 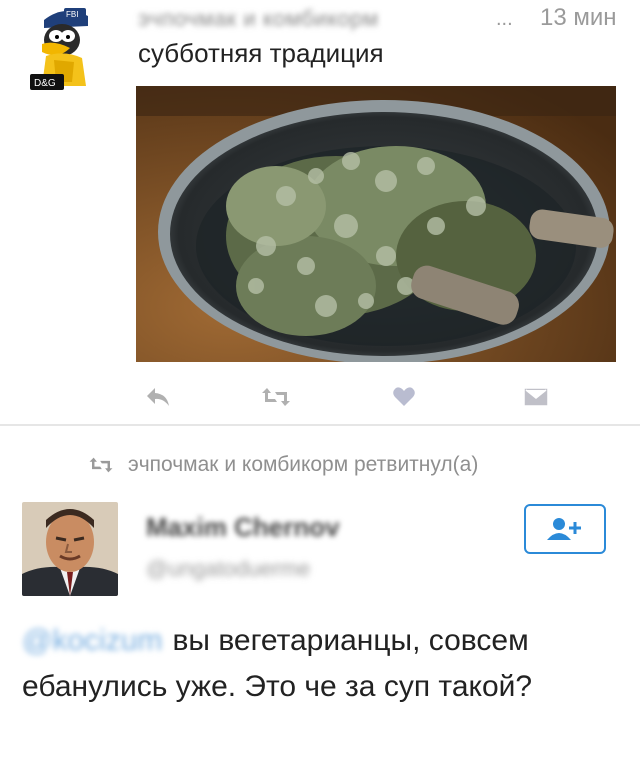 What do you see at coordinates (376, 398) in the screenshot?
I see `tweet-actions` at bounding box center [376, 398].